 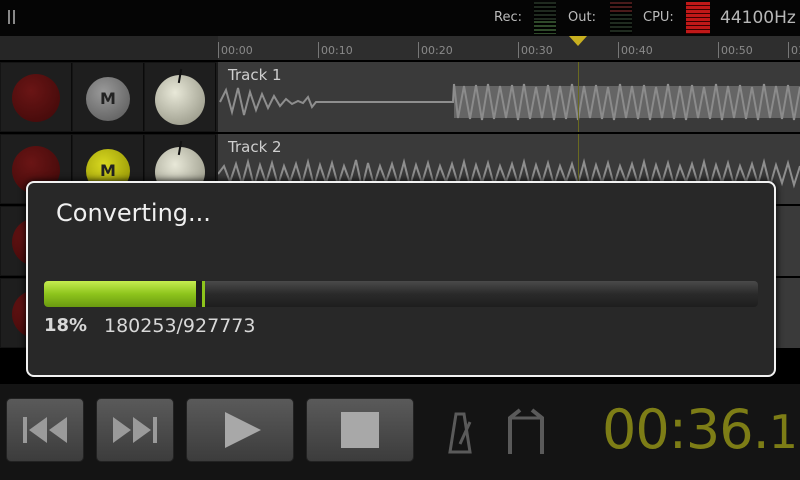 What do you see at coordinates (235, 50) in the screenshot?
I see `timeline-tick: 00:00` at bounding box center [235, 50].